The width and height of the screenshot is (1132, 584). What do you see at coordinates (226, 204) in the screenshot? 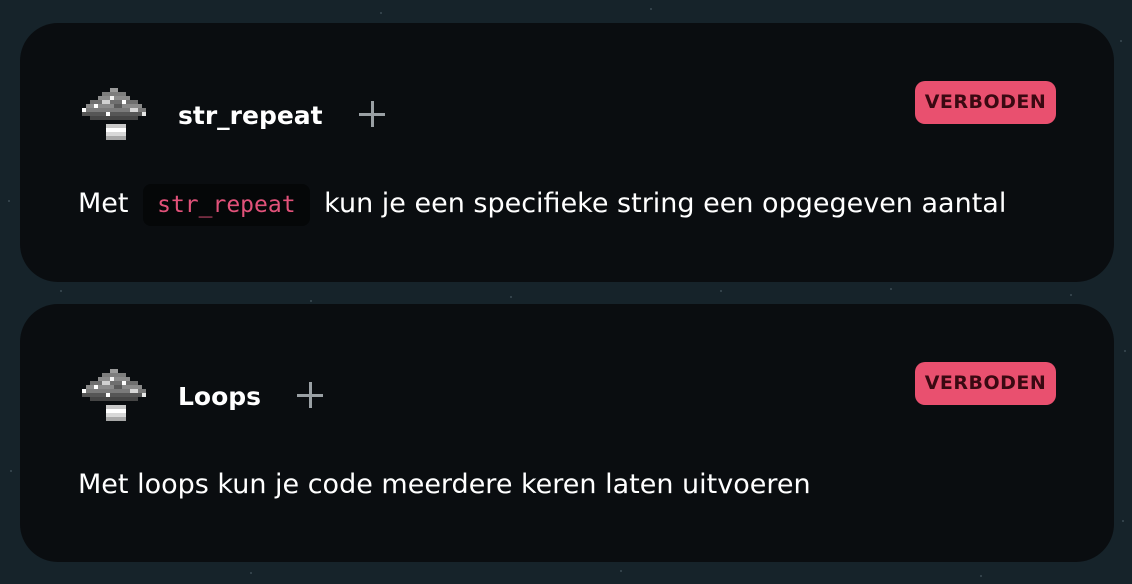
I see `inline-code: str_repeat` at bounding box center [226, 204].